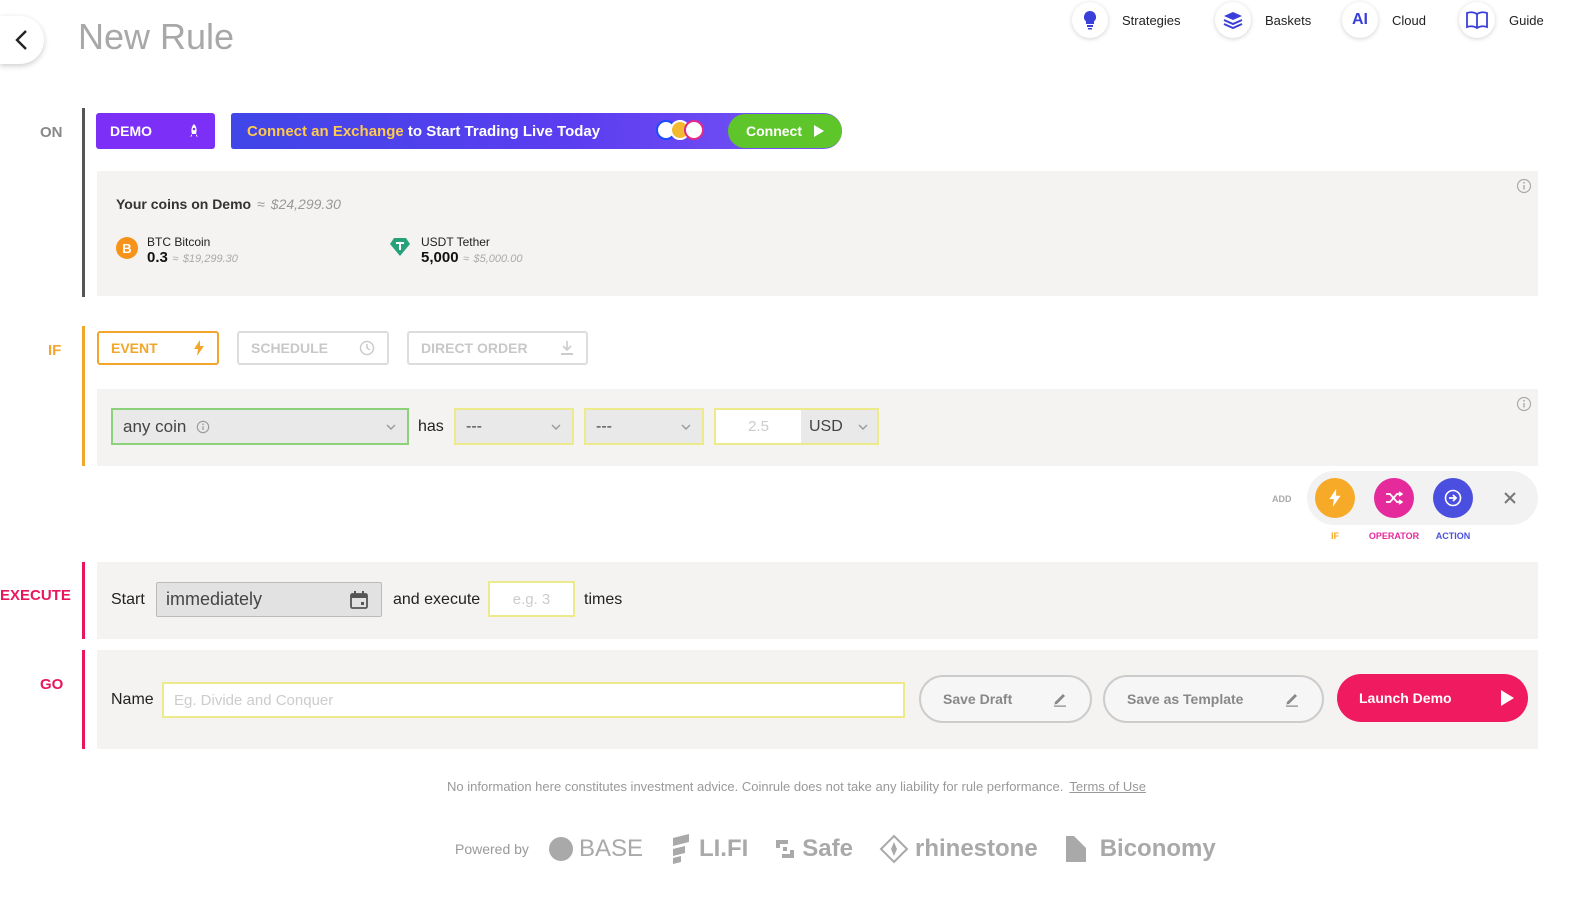 The width and height of the screenshot is (1593, 919). I want to click on go-label: GO, so click(52, 684).